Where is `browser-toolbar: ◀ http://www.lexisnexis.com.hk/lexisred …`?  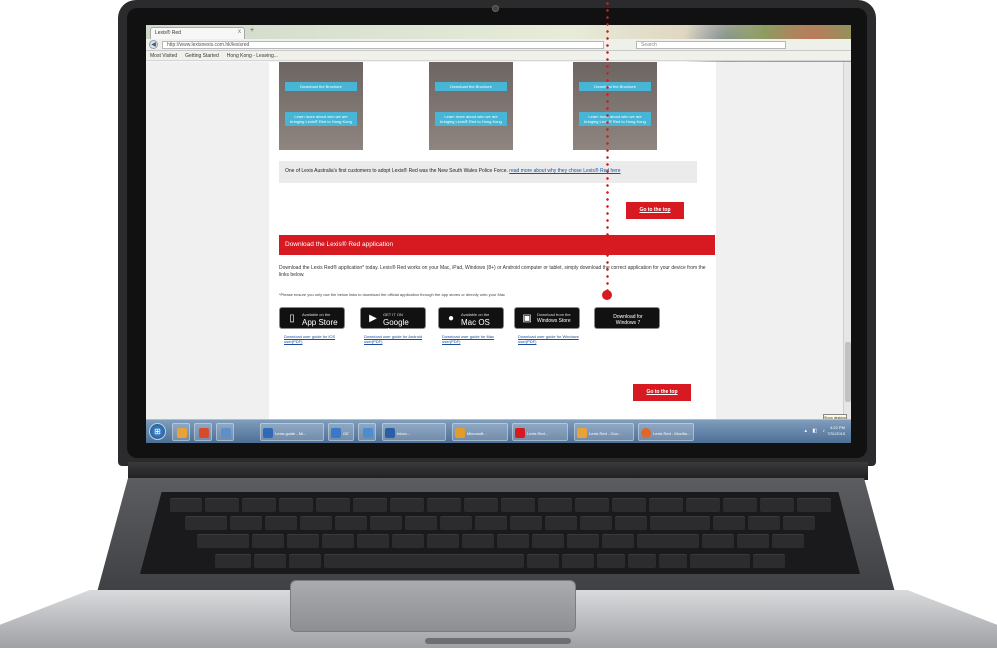
browser-toolbar: ◀ http://www.lexisnexis.com.hk/lexisred … is located at coordinates (498, 45).